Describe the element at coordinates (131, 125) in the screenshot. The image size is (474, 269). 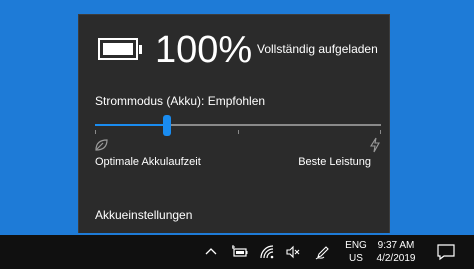
I see `slider-track-fill` at that location.